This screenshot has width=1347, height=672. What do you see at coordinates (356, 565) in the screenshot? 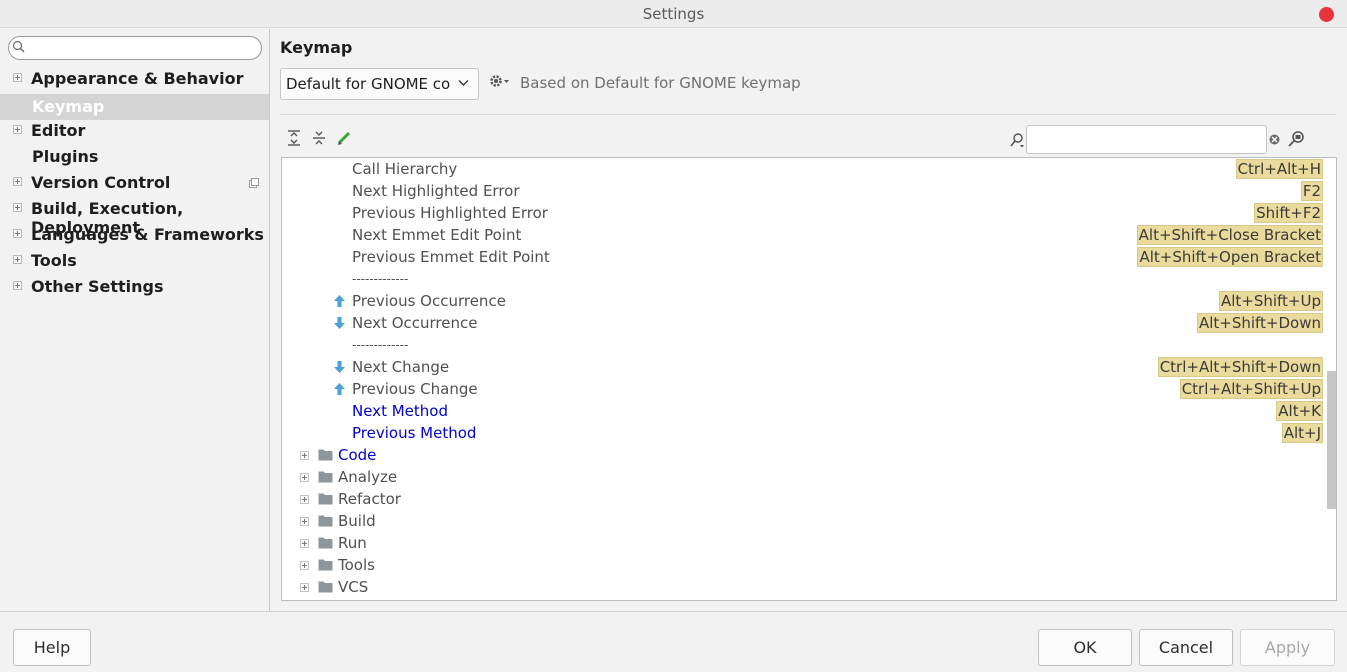
I see `group-name: Tools` at bounding box center [356, 565].